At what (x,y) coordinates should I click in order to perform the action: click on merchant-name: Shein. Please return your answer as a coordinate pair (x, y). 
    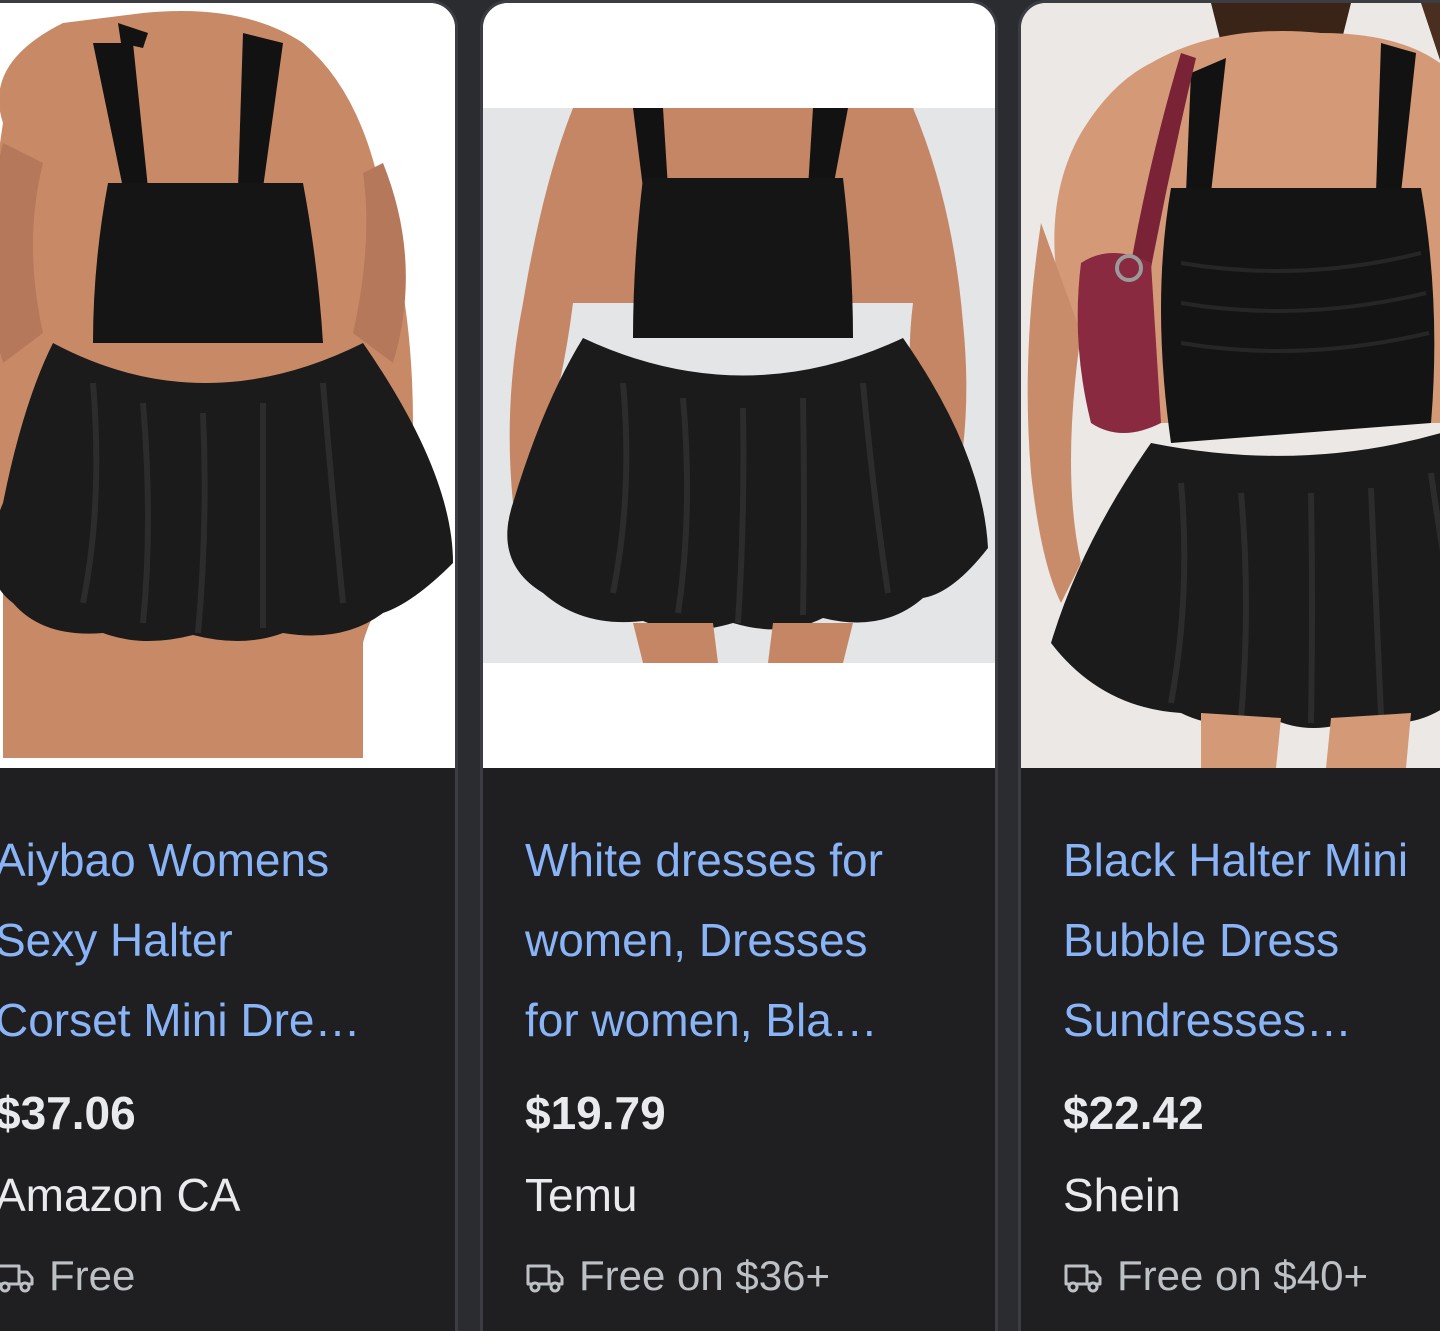
    Looking at the image, I should click on (1122, 1195).